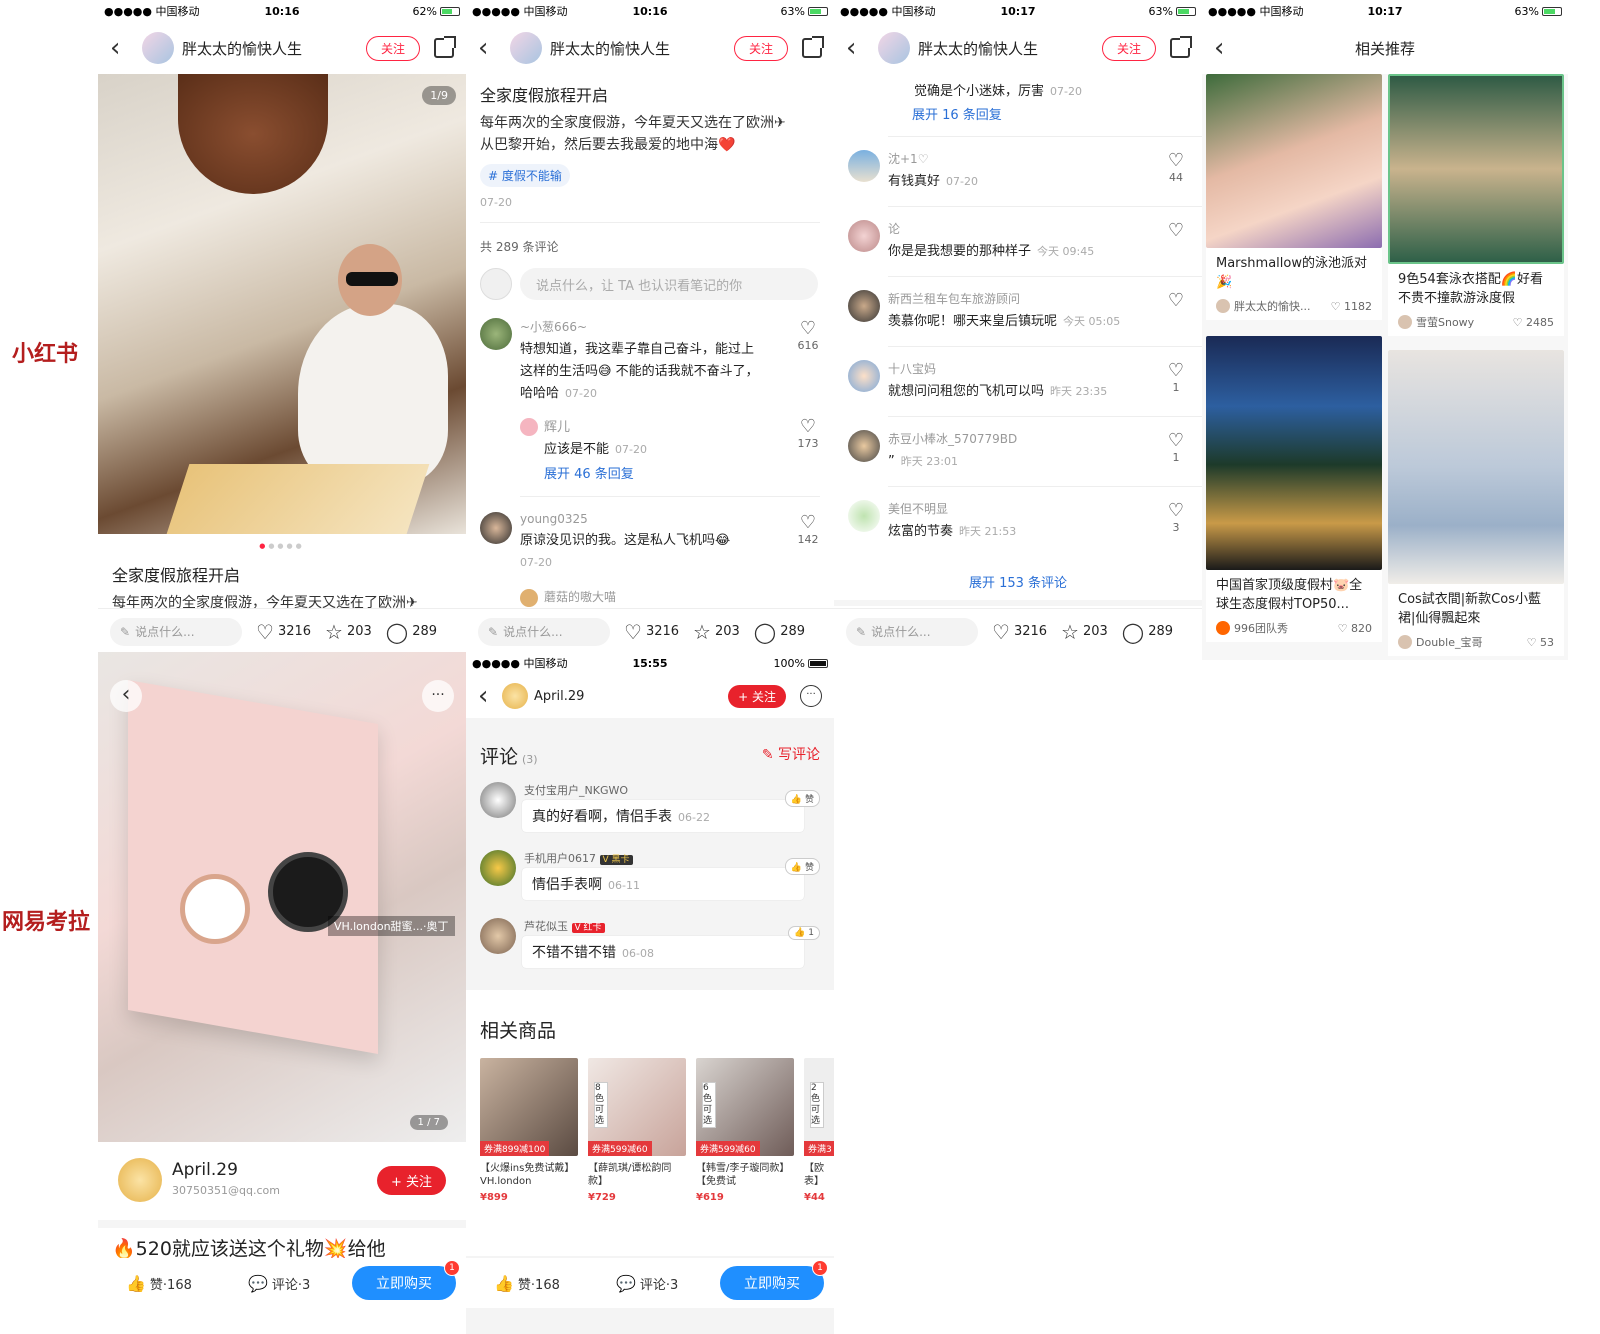 This screenshot has height=1334, width=1600. I want to click on expand-all-comments-link: 展开 153 条评论, so click(1018, 581).